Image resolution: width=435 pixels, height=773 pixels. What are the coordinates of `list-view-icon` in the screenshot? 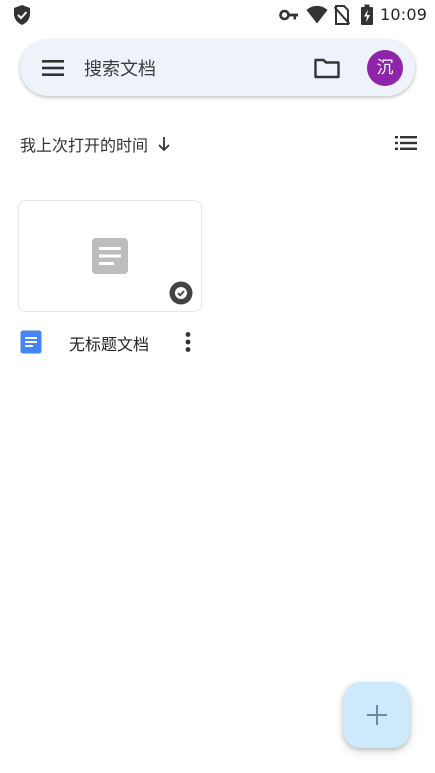 It's located at (406, 143).